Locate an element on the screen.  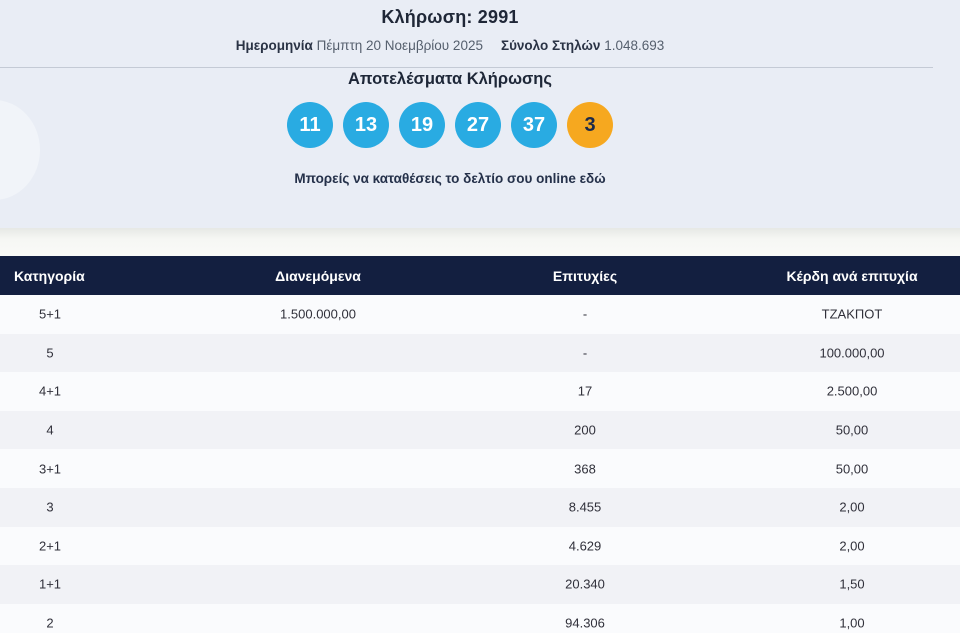
header-cell-winners: Επιτυχίες is located at coordinates (585, 275).